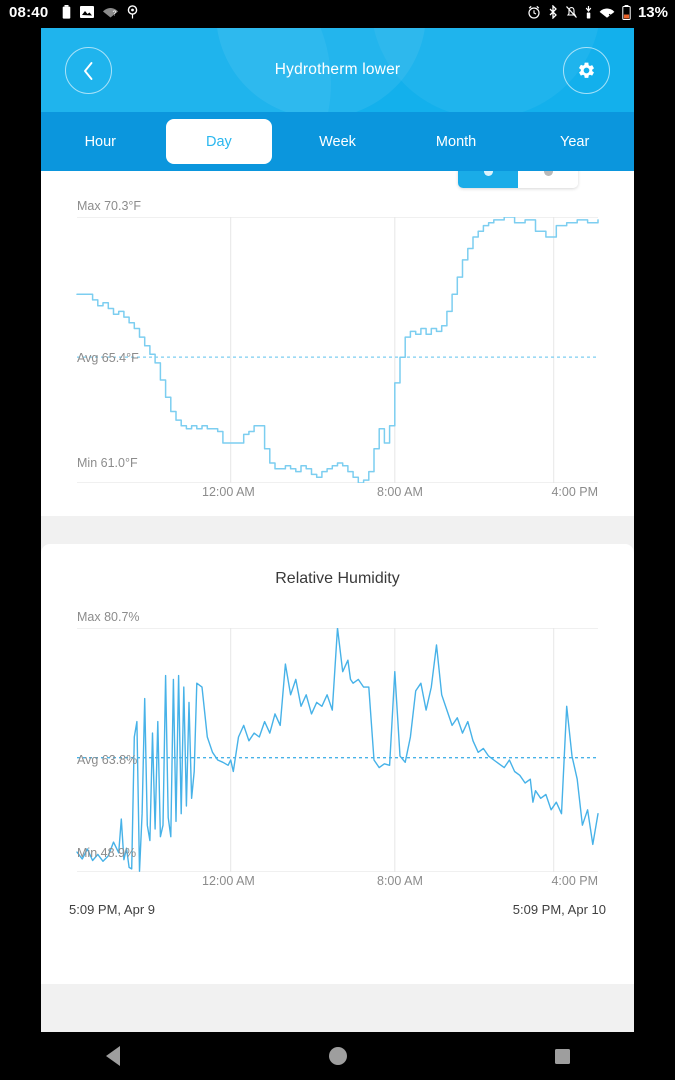 The image size is (675, 1080). I want to click on home-circle-icon, so click(337, 1056).